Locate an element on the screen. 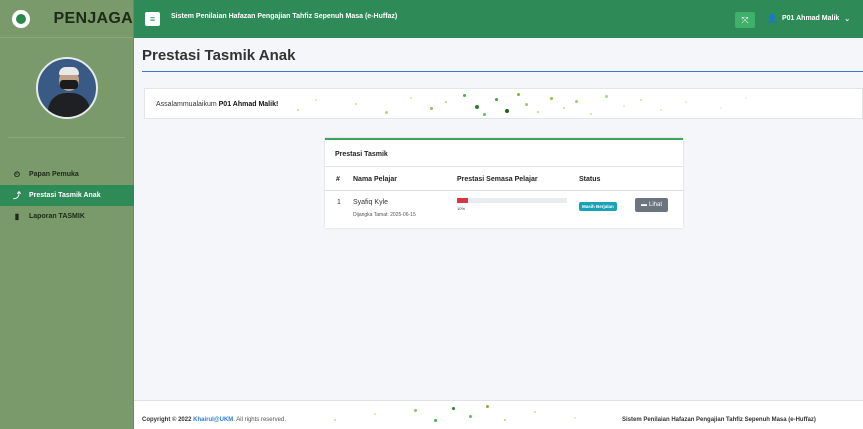 The image size is (863, 429). brand-name: PENJAGA is located at coordinates (93, 18).